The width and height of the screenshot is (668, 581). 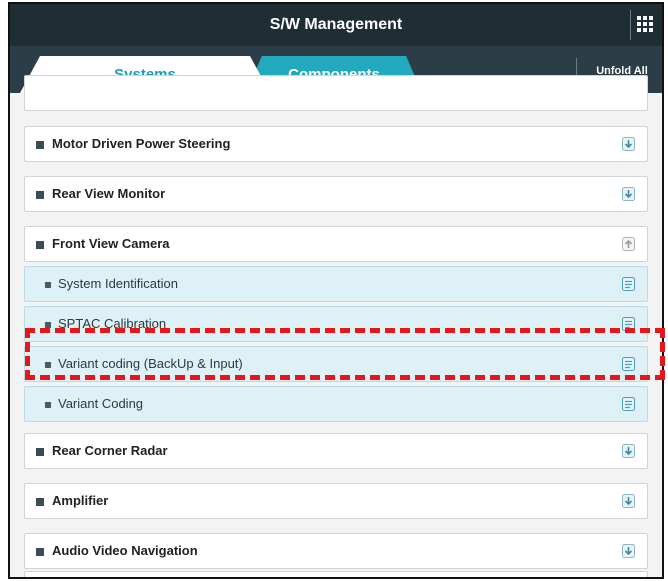 I want to click on page-title: S/W Management, so click(x=336, y=24).